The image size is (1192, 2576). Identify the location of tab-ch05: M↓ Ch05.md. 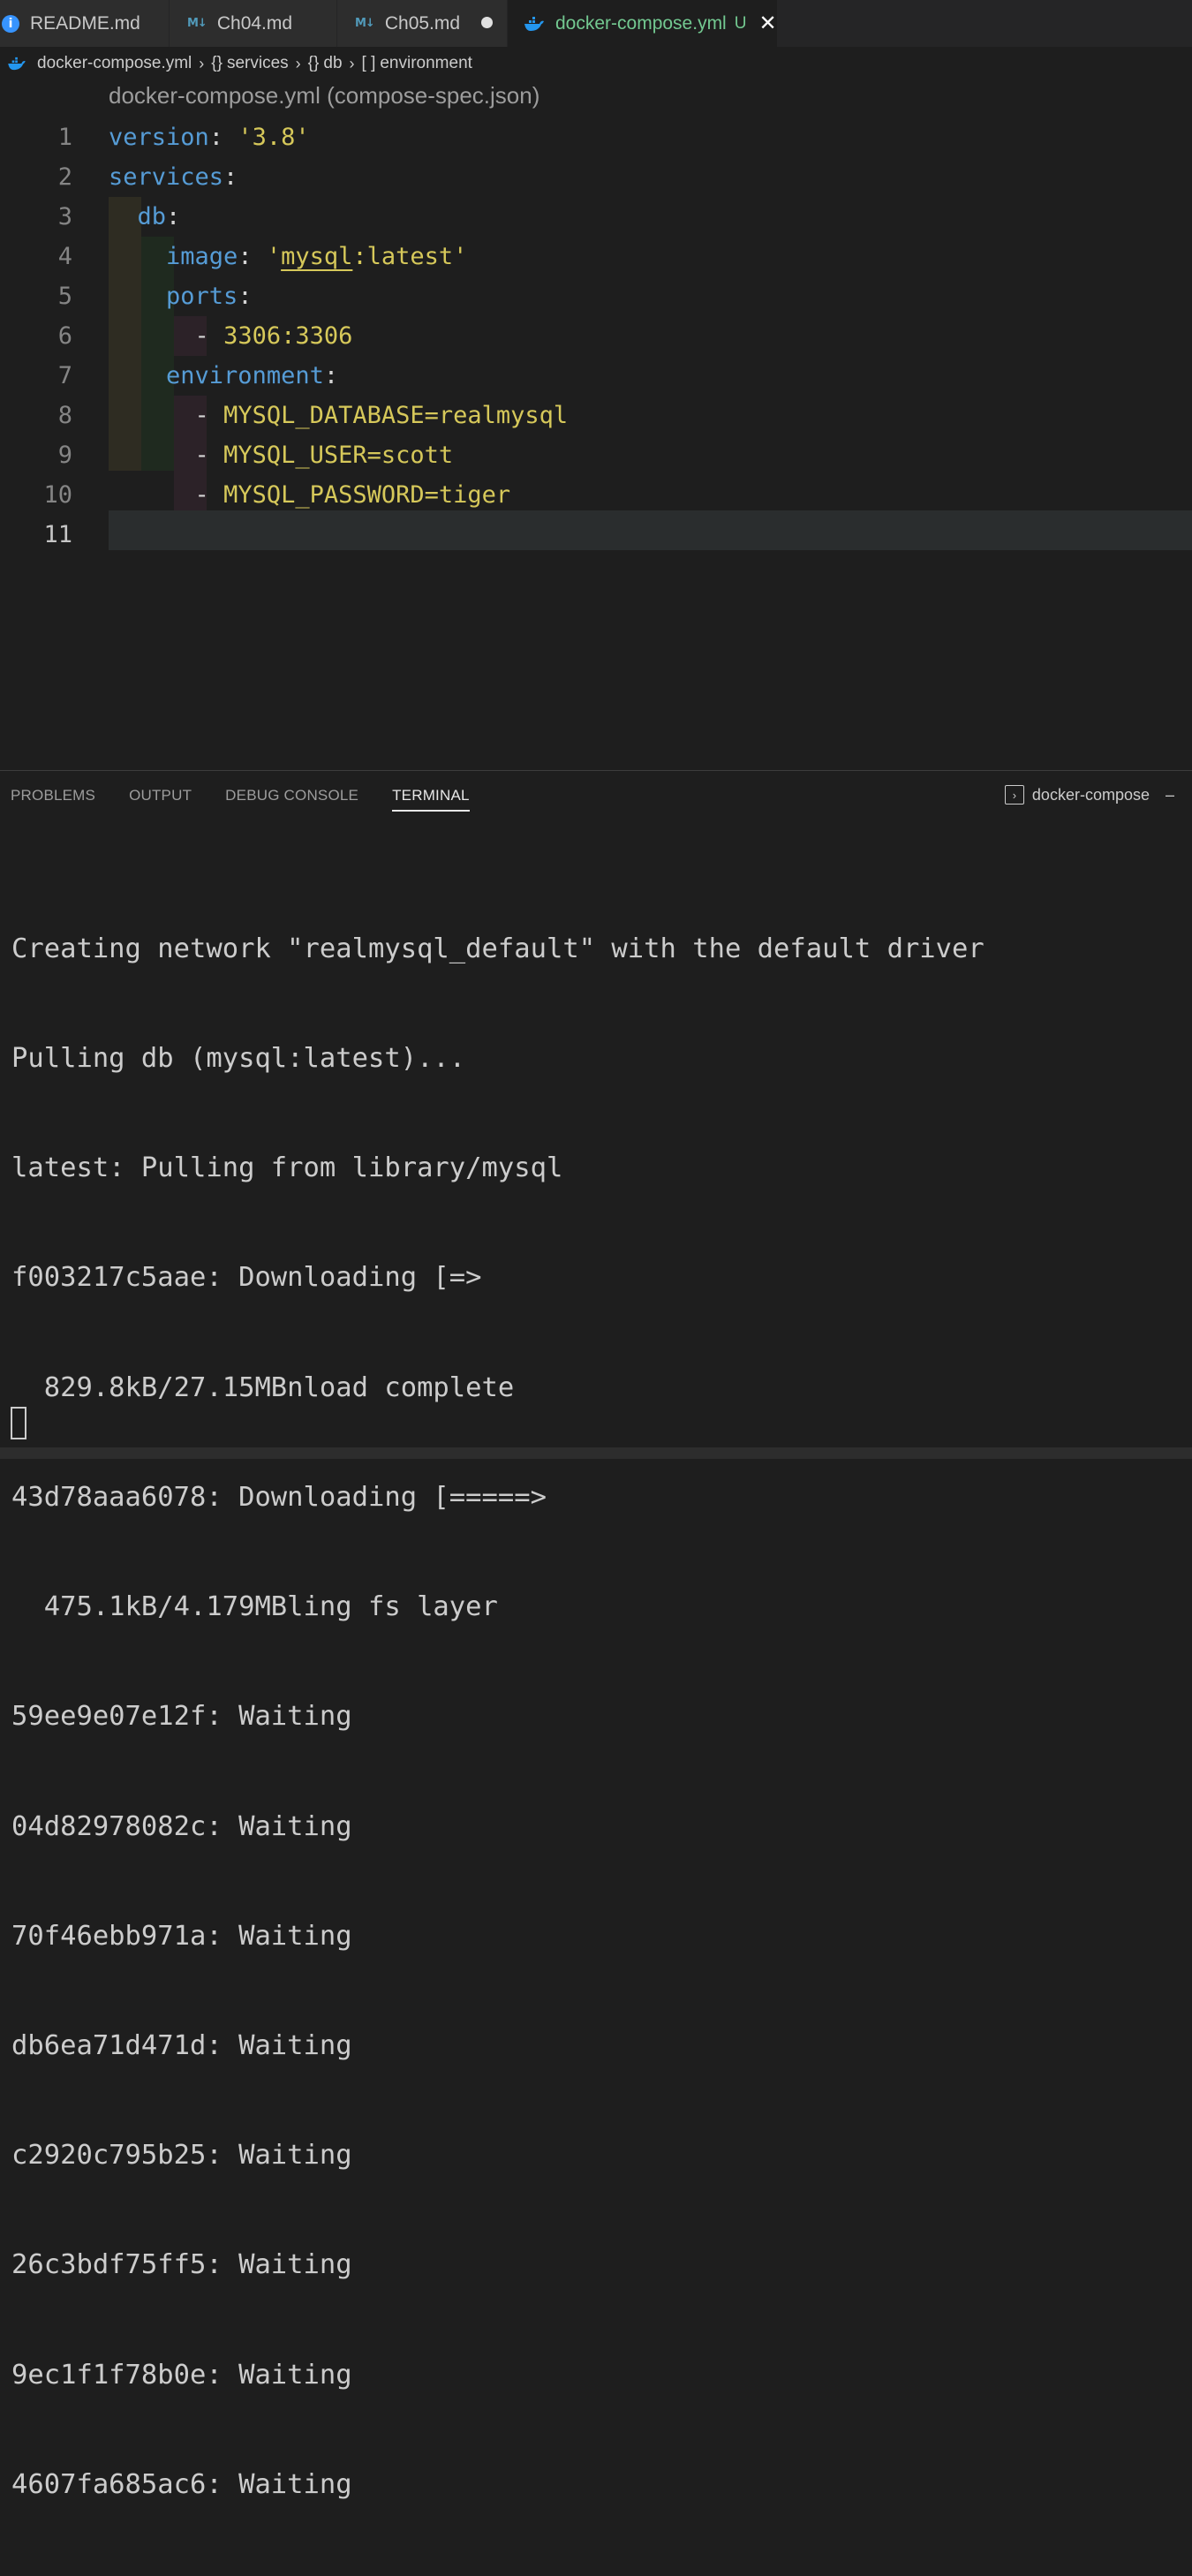
(422, 24).